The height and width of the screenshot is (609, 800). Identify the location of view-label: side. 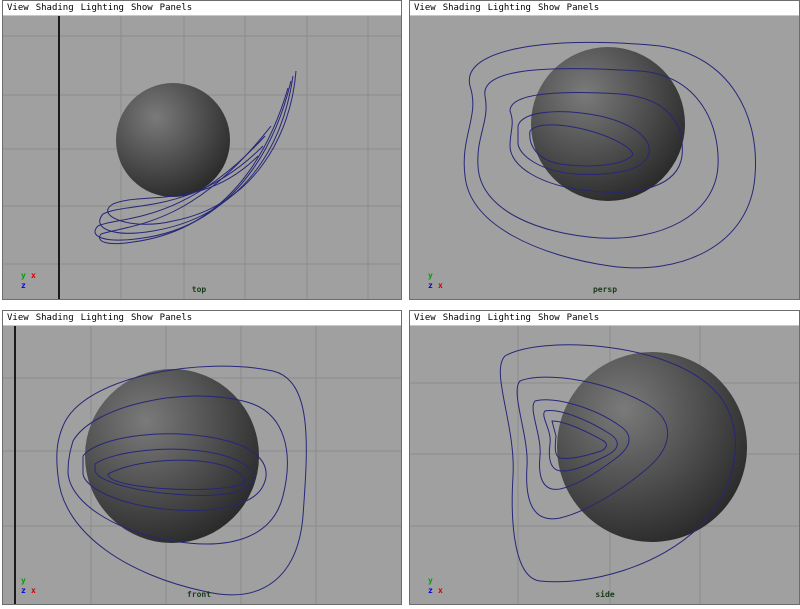
(605, 594).